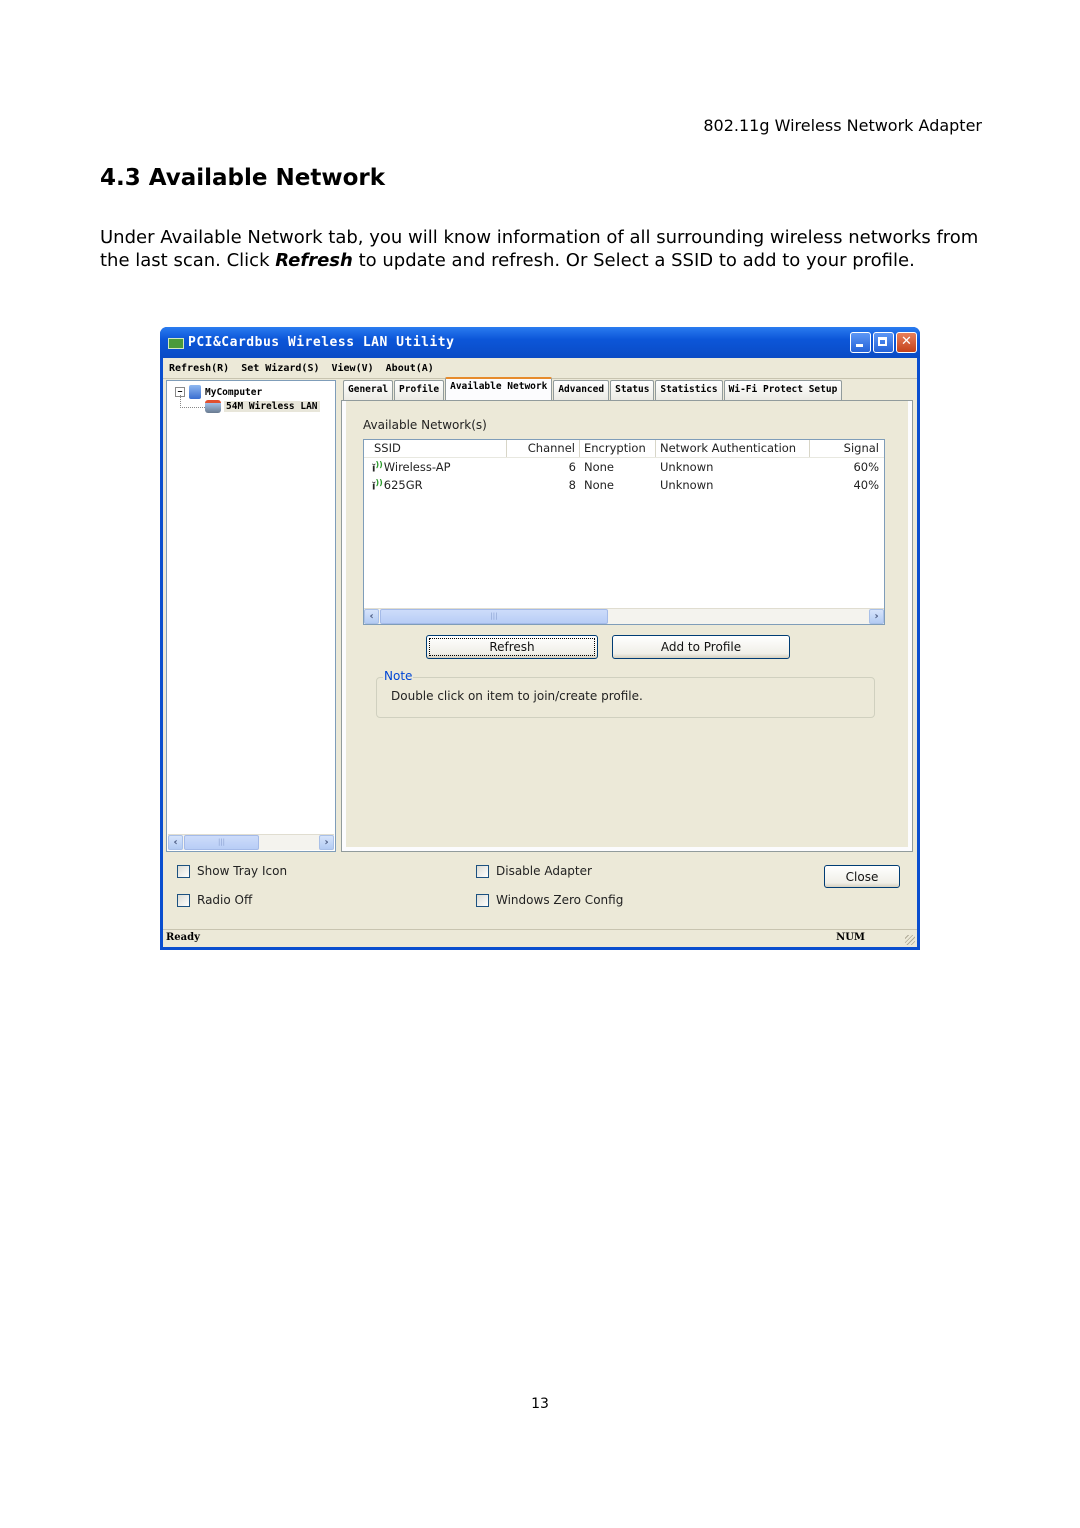 The height and width of the screenshot is (1528, 1080). Describe the element at coordinates (866, 485) in the screenshot. I see `signal-cell: 40%` at that location.